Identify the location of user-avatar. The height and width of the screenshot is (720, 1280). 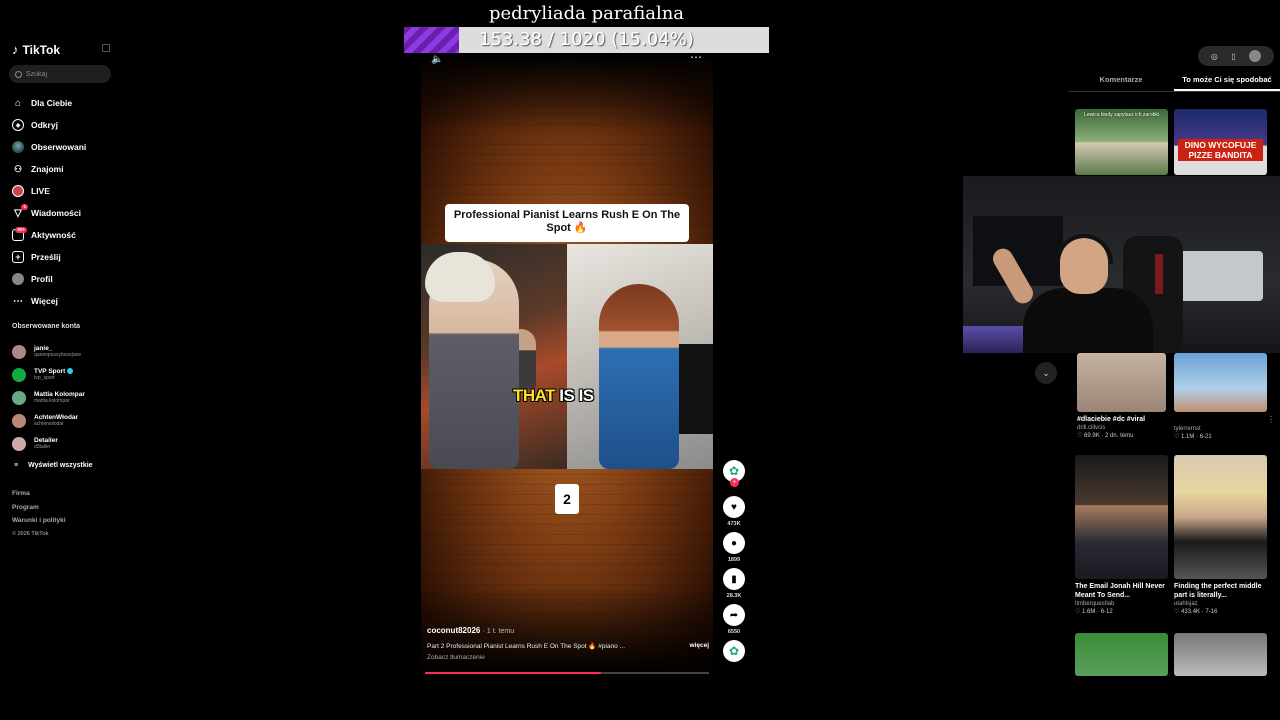
(1255, 56).